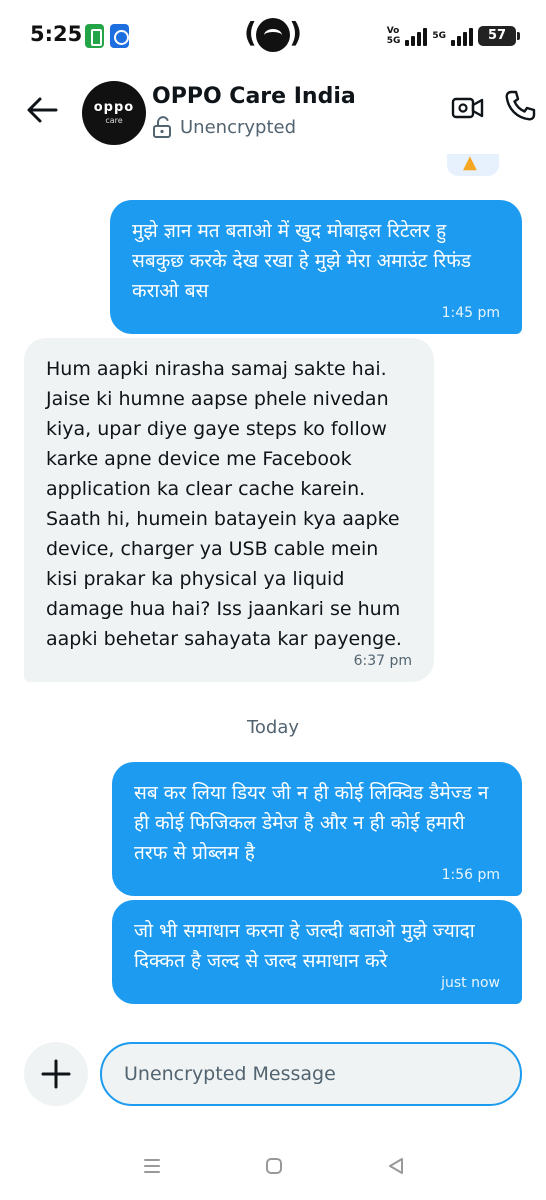 The image size is (546, 1200). I want to click on home-icon, so click(274, 1166).